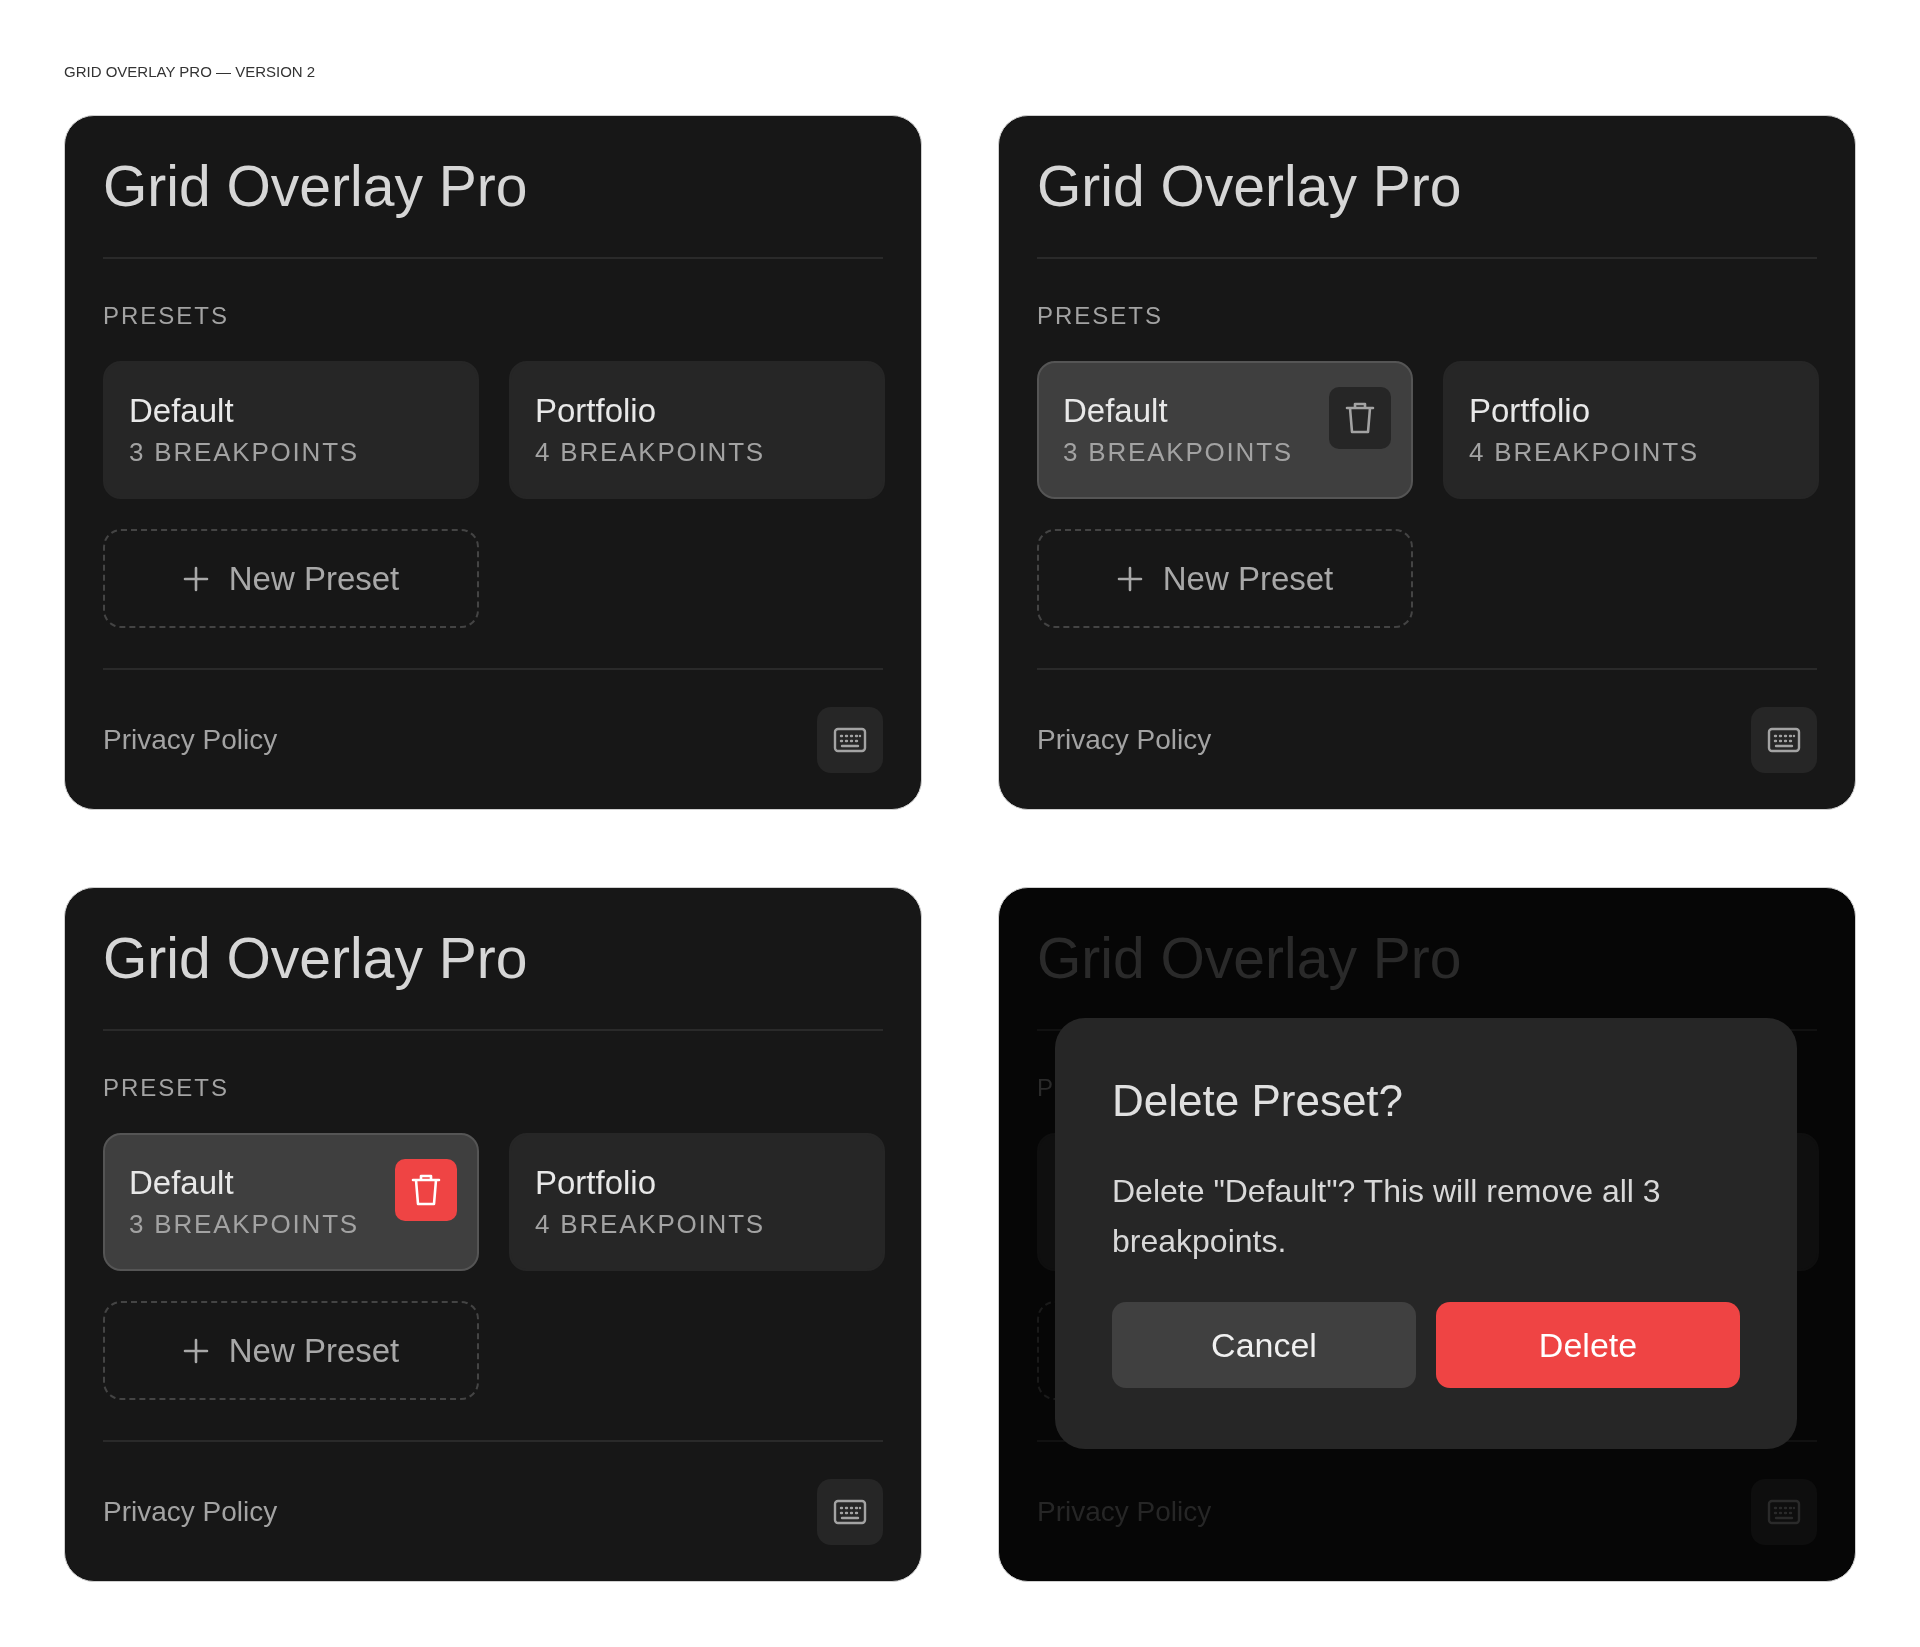 This screenshot has width=1920, height=1647. I want to click on dialog-title: Delete Preset?, so click(1258, 1101).